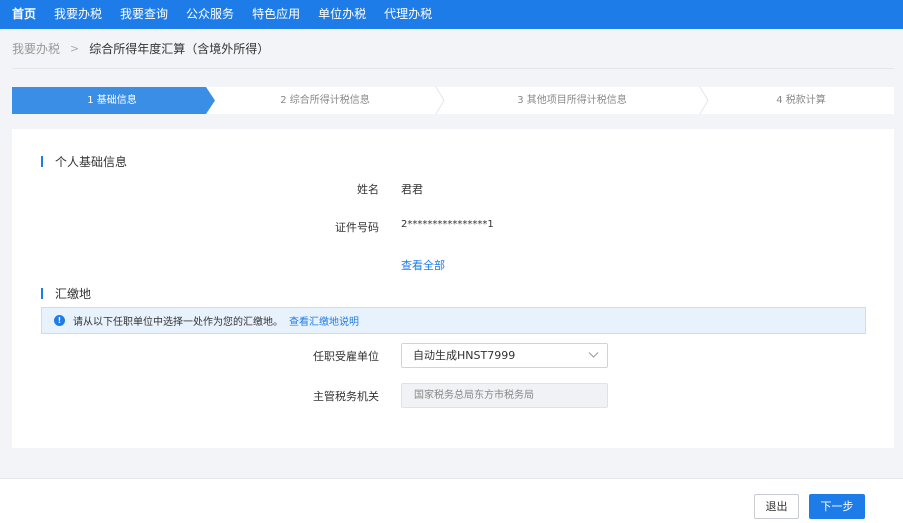 Image resolution: width=903 pixels, height=523 pixels. What do you see at coordinates (210, 14) in the screenshot?
I see `nav-item-public-service: 公众服务` at bounding box center [210, 14].